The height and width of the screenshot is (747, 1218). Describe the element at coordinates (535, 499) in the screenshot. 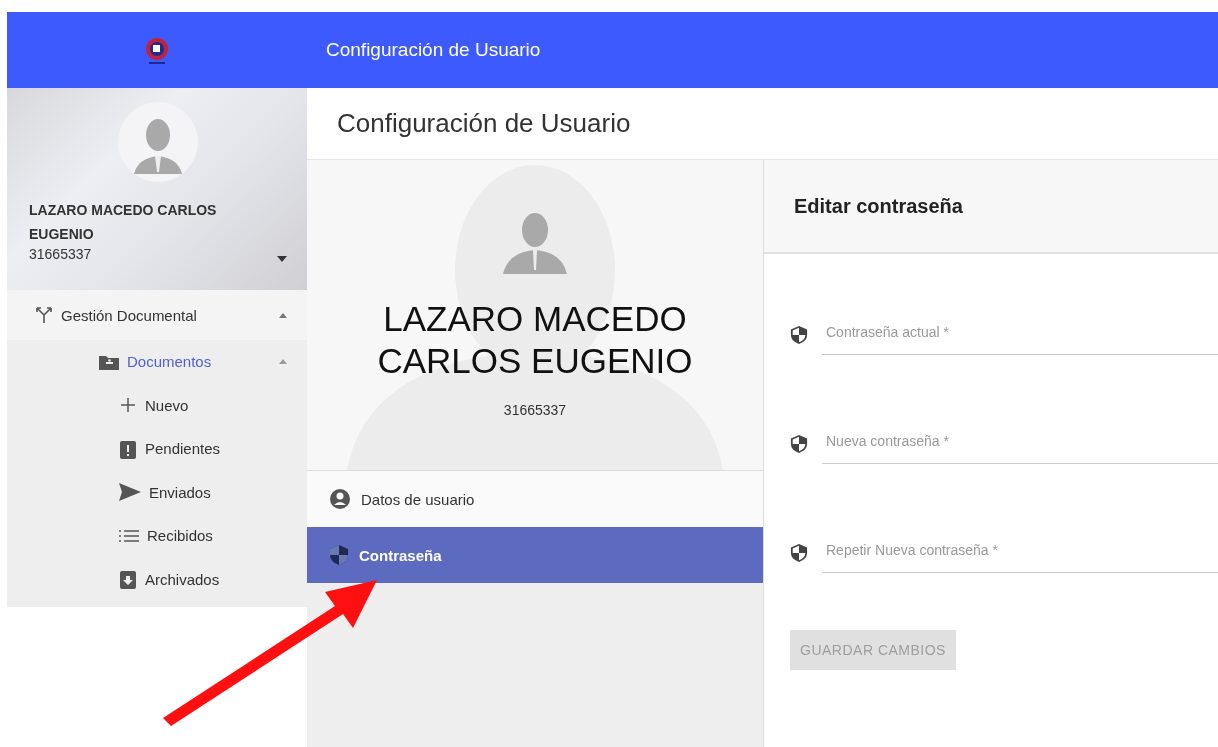

I see `profile-menu-item: Datos de usuario` at that location.